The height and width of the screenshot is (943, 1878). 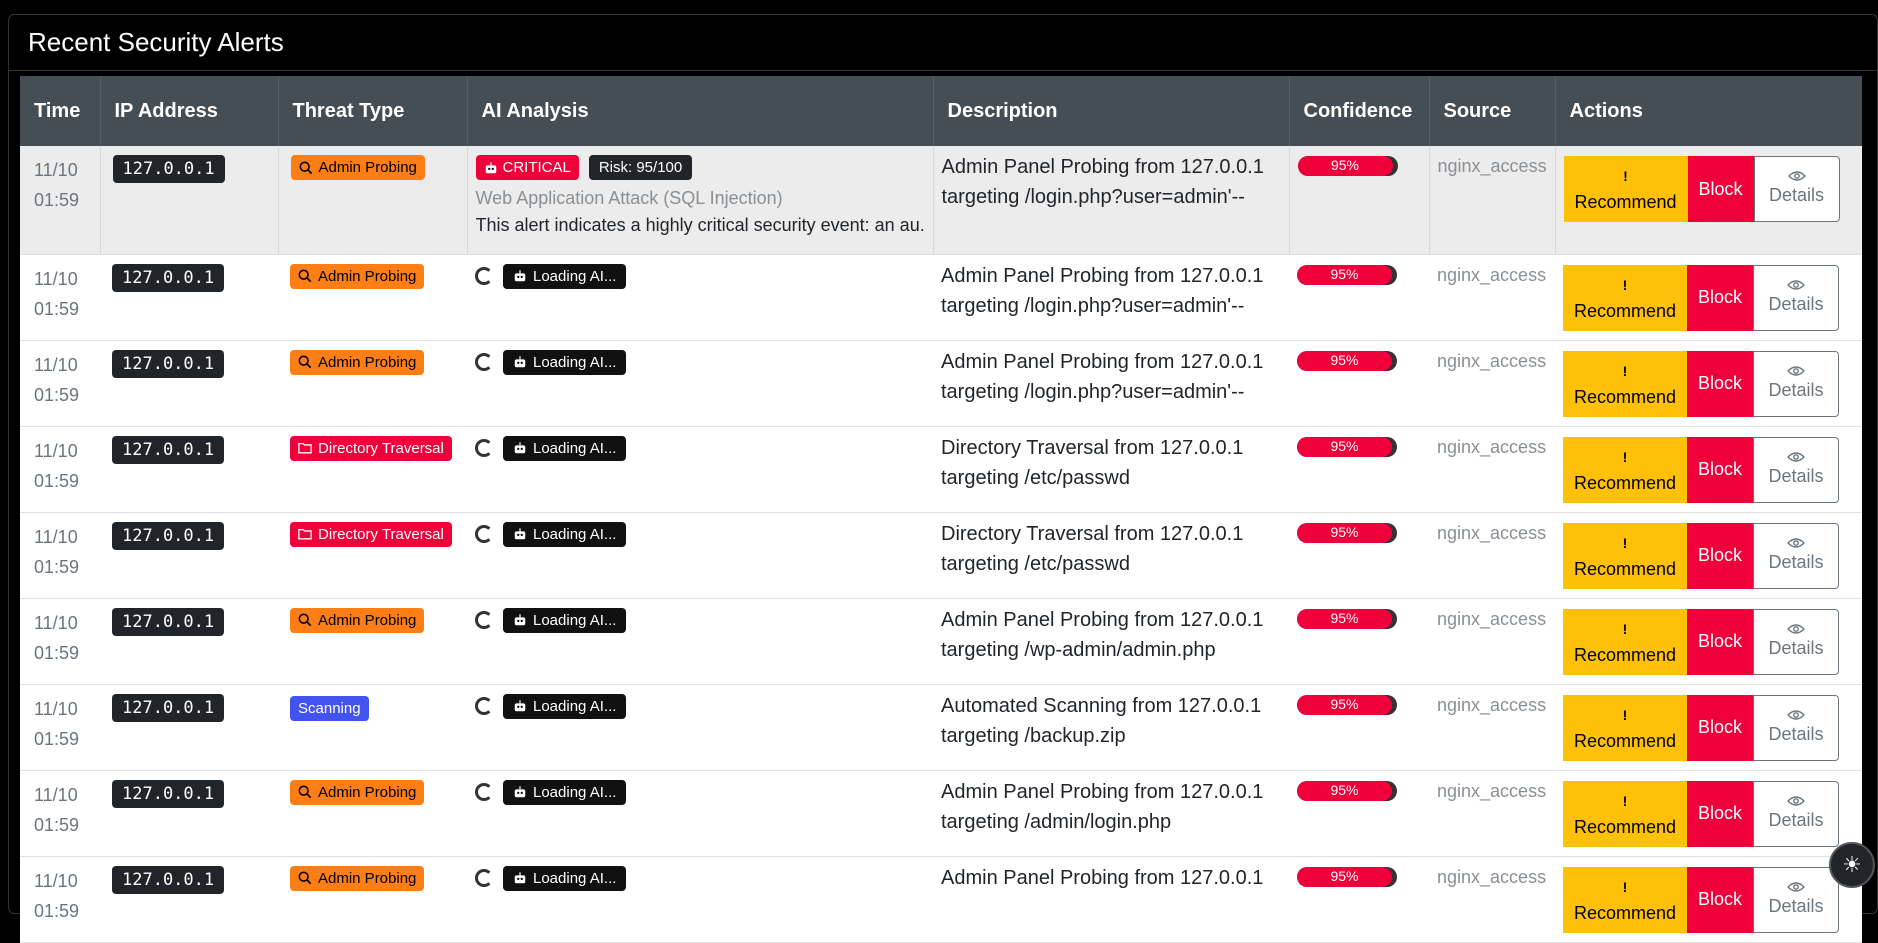 I want to click on theme-toggle-button: ☀, so click(x=1852, y=865).